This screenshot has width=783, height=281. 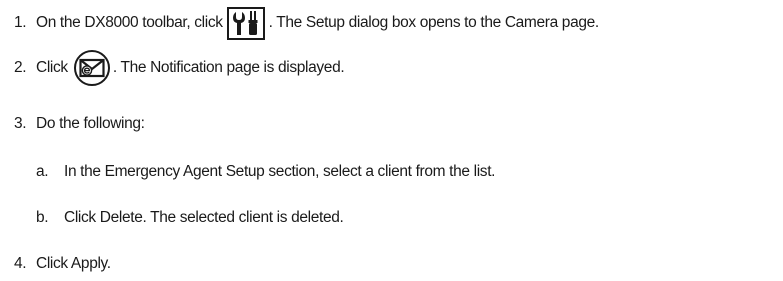 I want to click on step-text: Click Apply., so click(x=73, y=263).